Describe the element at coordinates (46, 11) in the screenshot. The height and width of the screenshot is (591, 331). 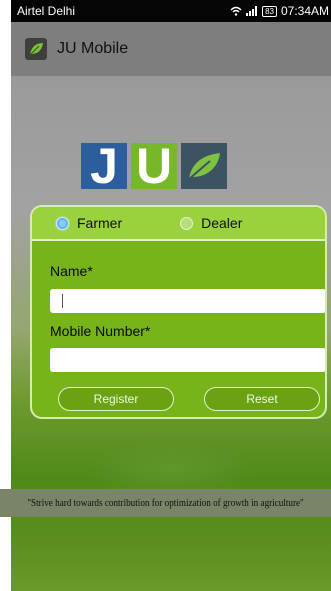
I see `carrier-name: Airtel Delhi` at that location.